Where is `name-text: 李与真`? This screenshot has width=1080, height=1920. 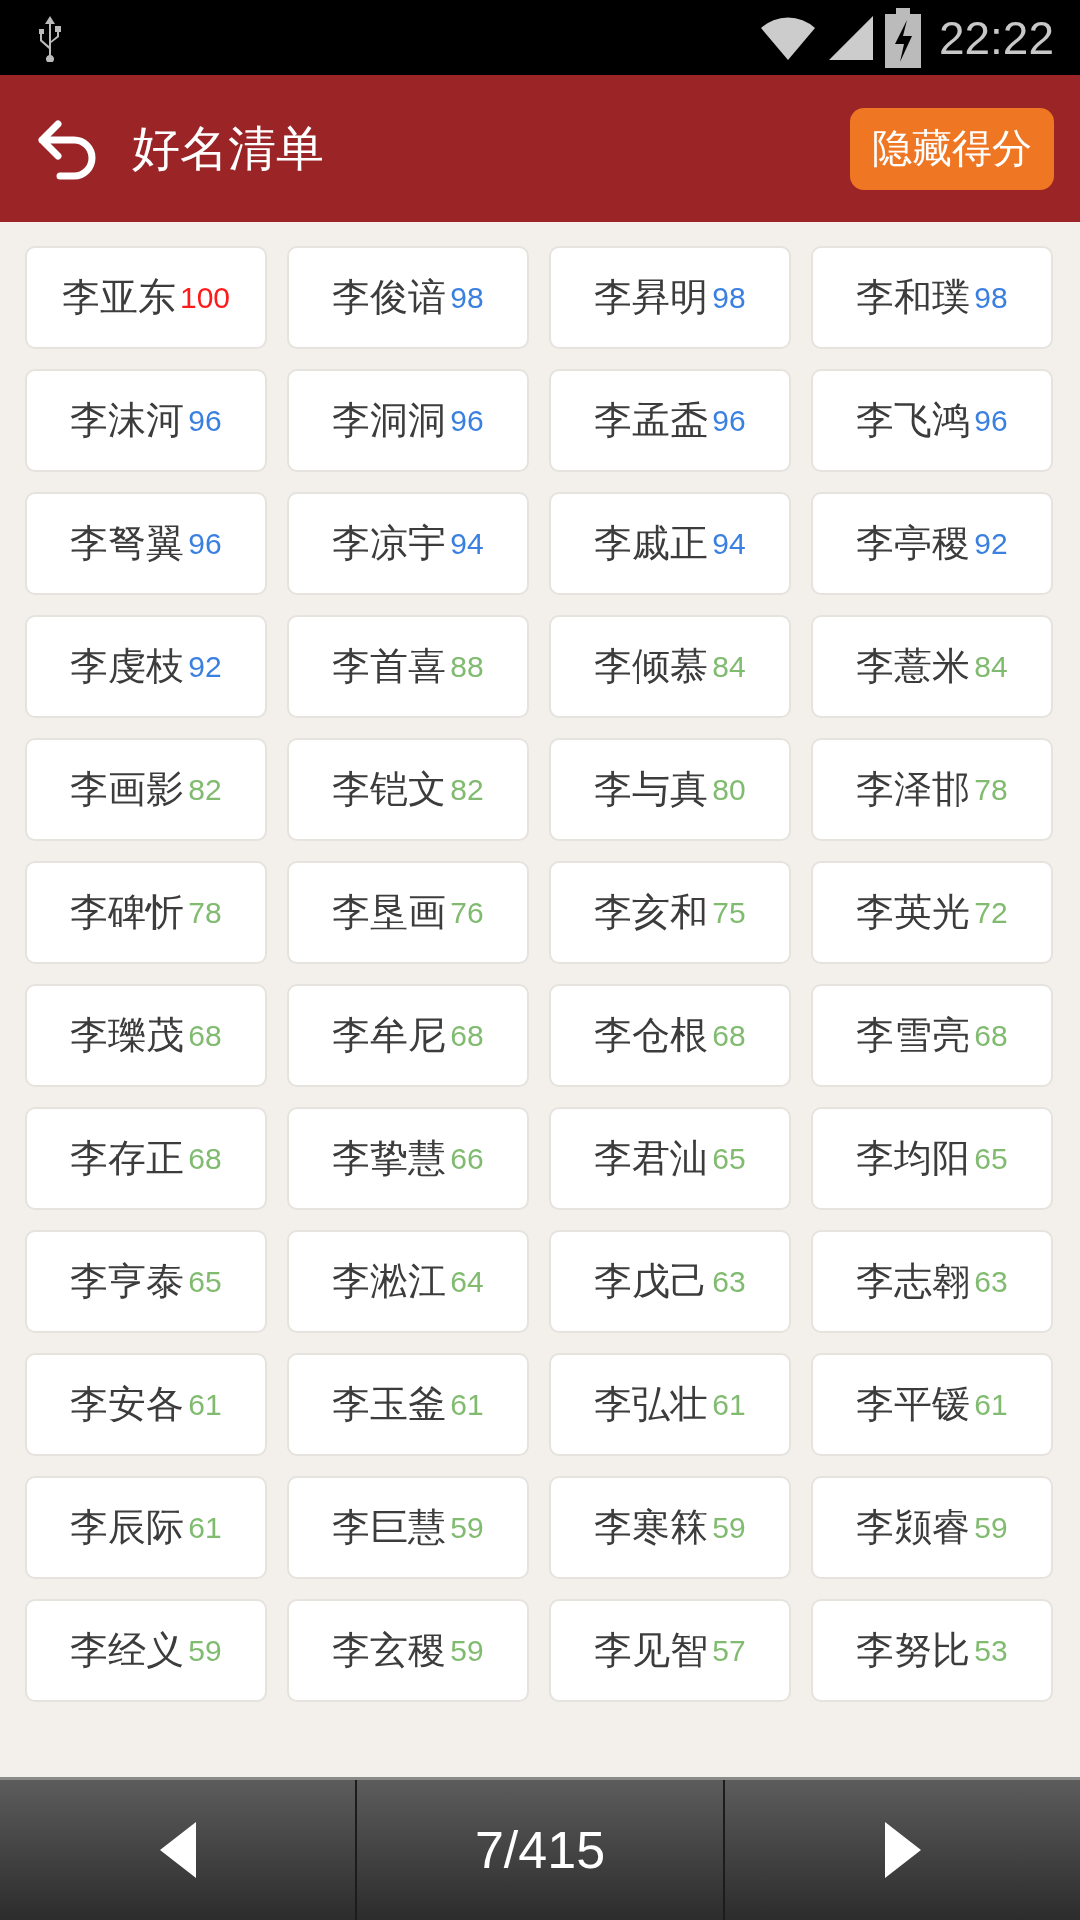
name-text: 李与真 is located at coordinates (651, 789).